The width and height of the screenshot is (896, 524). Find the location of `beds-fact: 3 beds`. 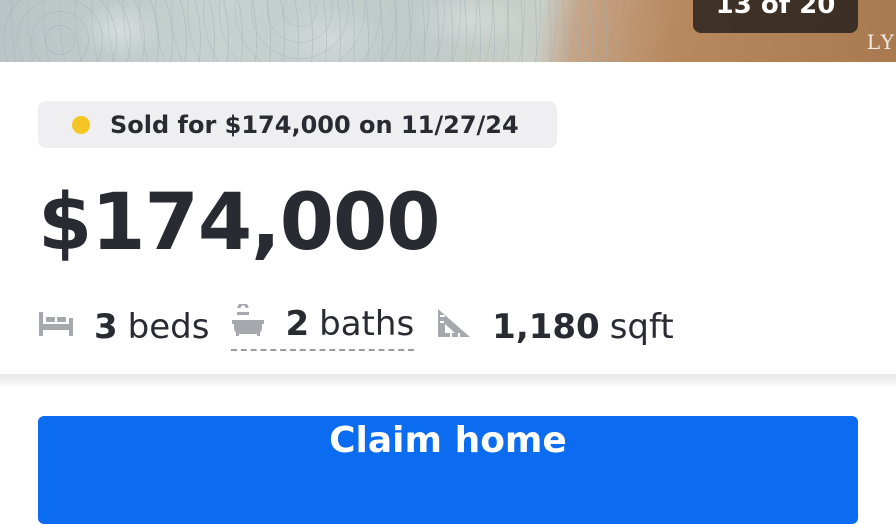

beds-fact: 3 beds is located at coordinates (123, 327).